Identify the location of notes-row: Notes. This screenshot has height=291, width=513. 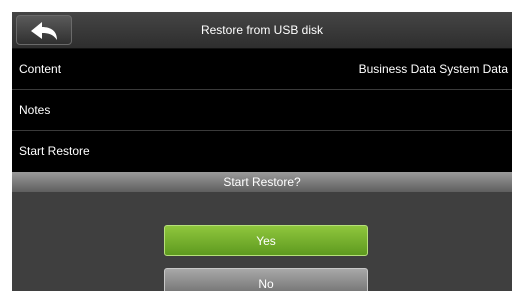
(262, 110).